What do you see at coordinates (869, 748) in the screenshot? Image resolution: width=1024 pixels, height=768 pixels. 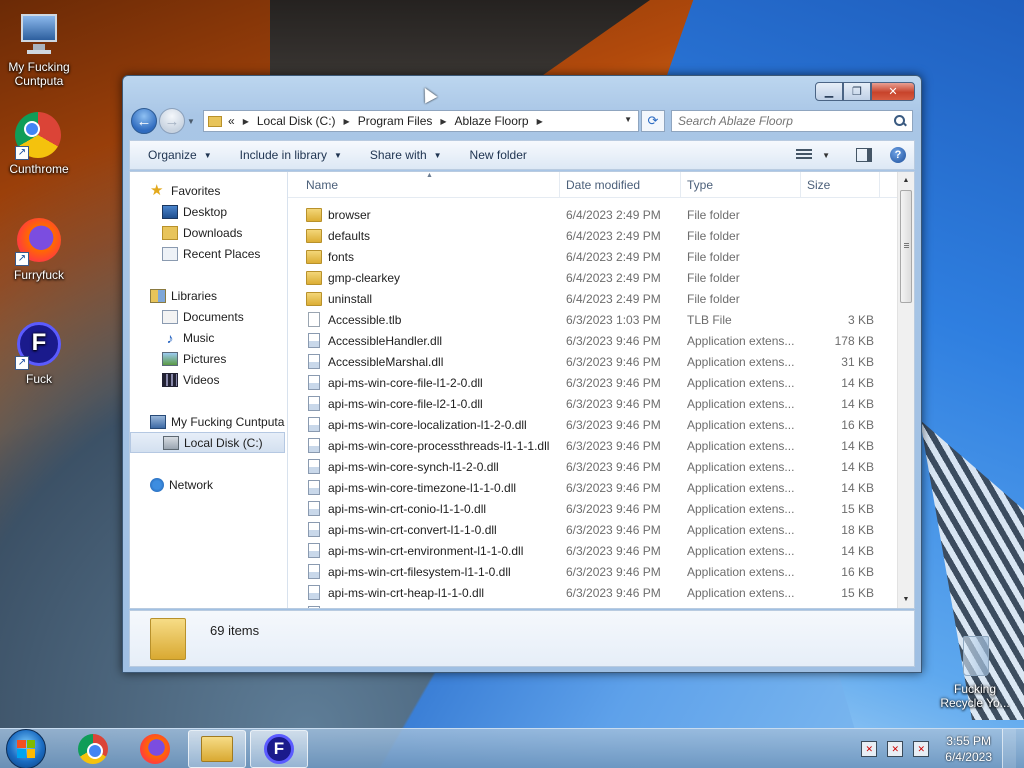 I see `action-center-flag-icon: ✕` at bounding box center [869, 748].